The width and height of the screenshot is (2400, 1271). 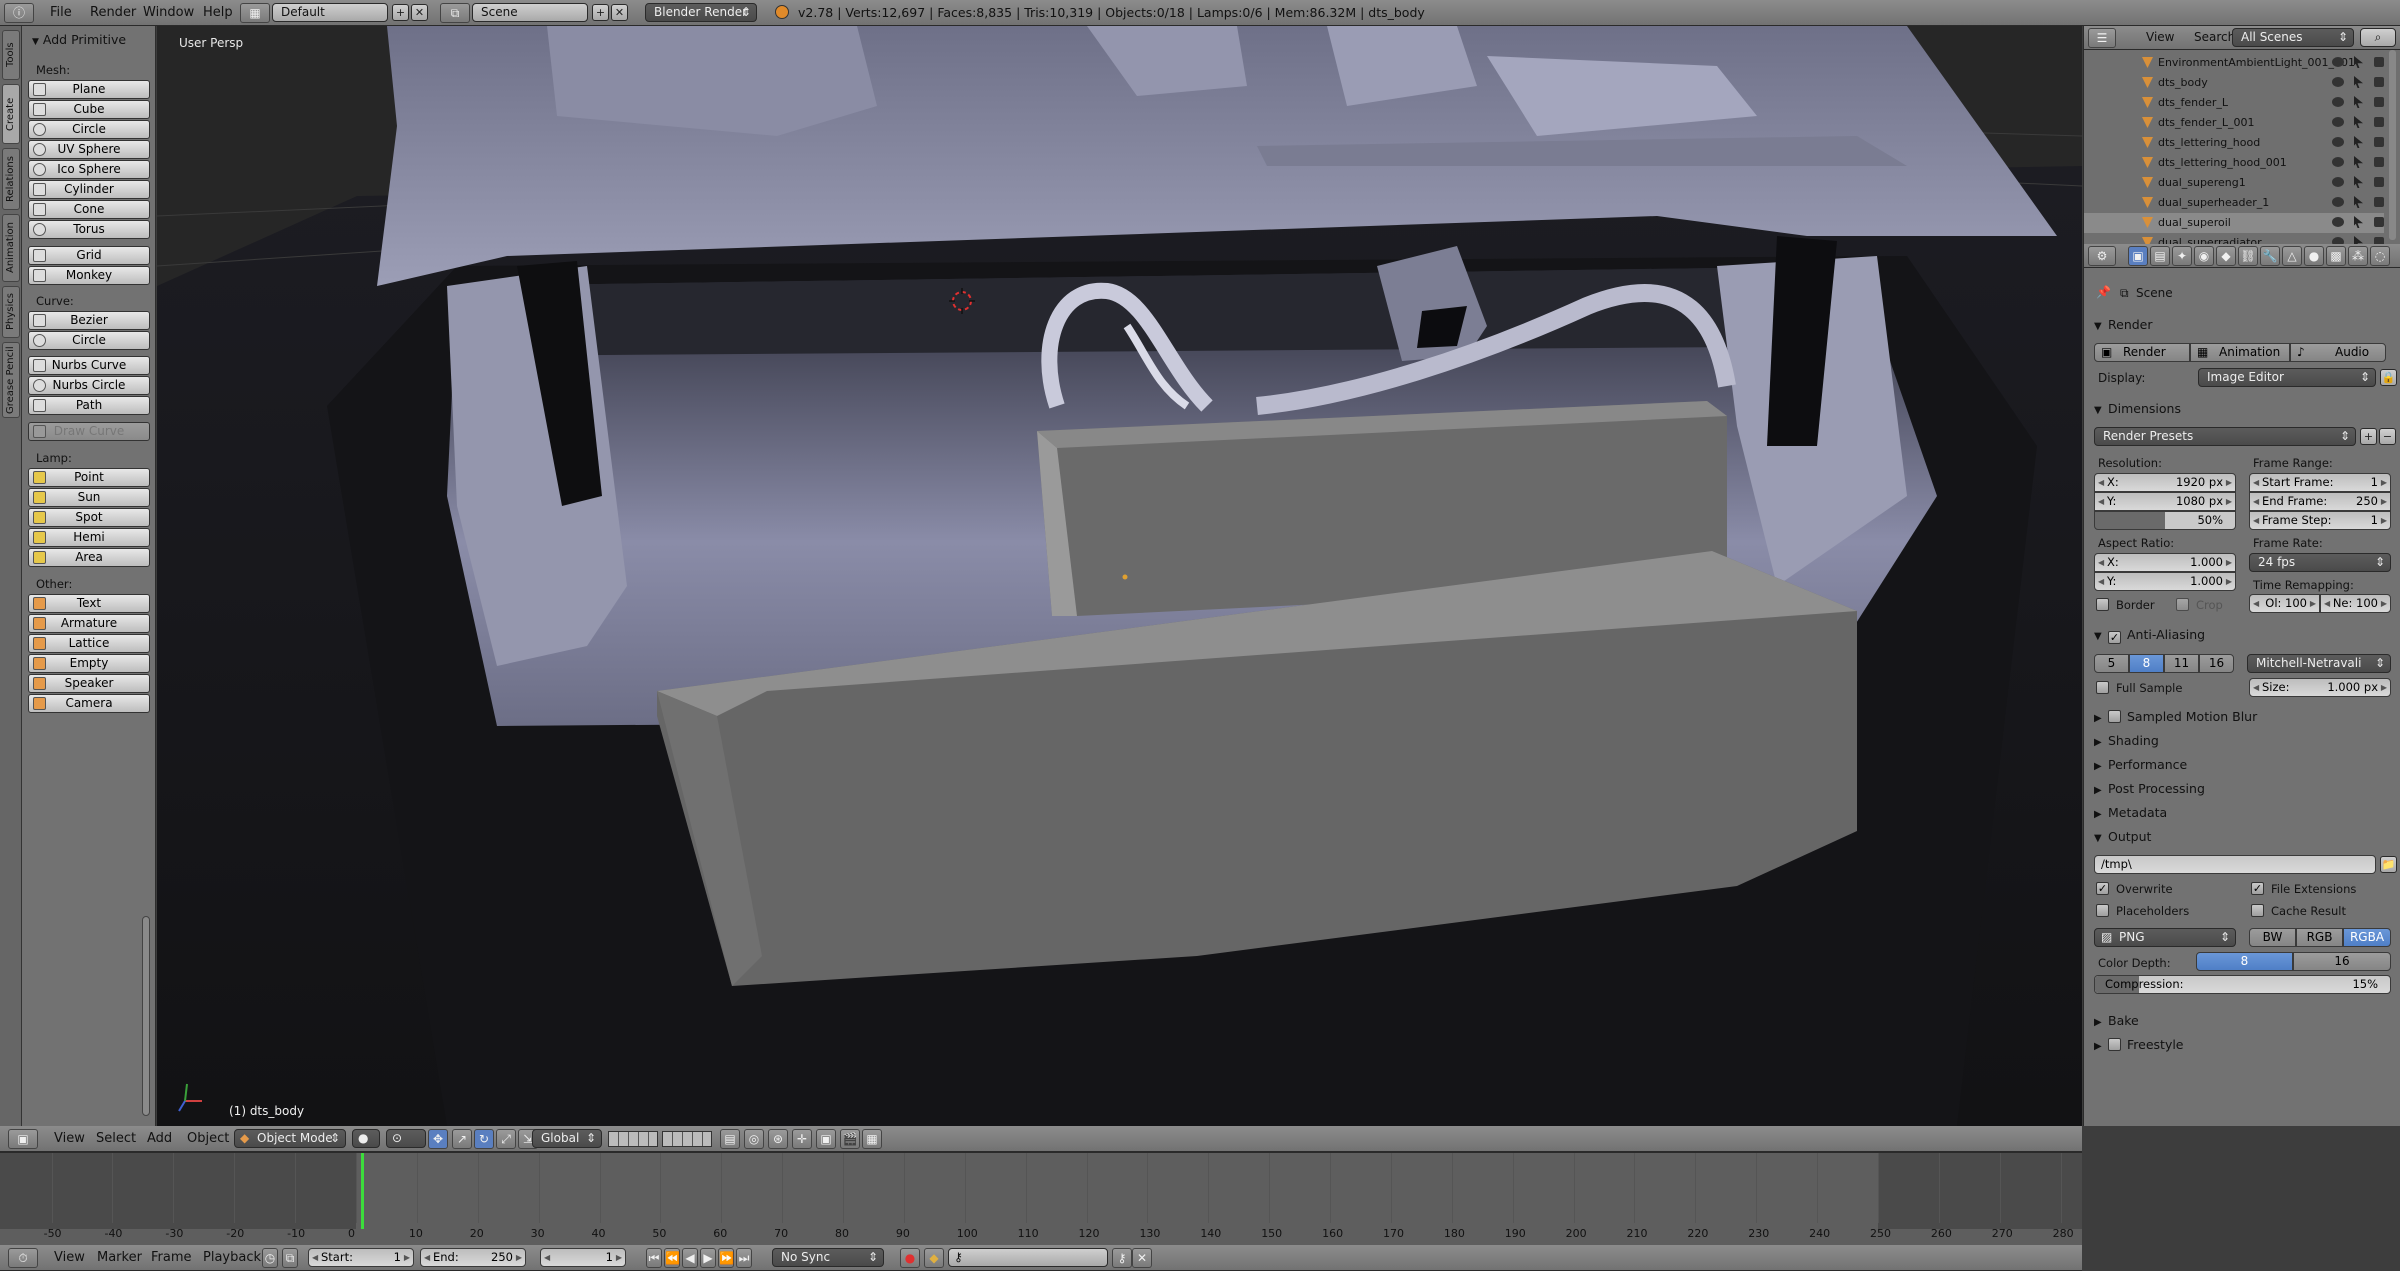 What do you see at coordinates (61, 12) in the screenshot?
I see `menu-file: File` at bounding box center [61, 12].